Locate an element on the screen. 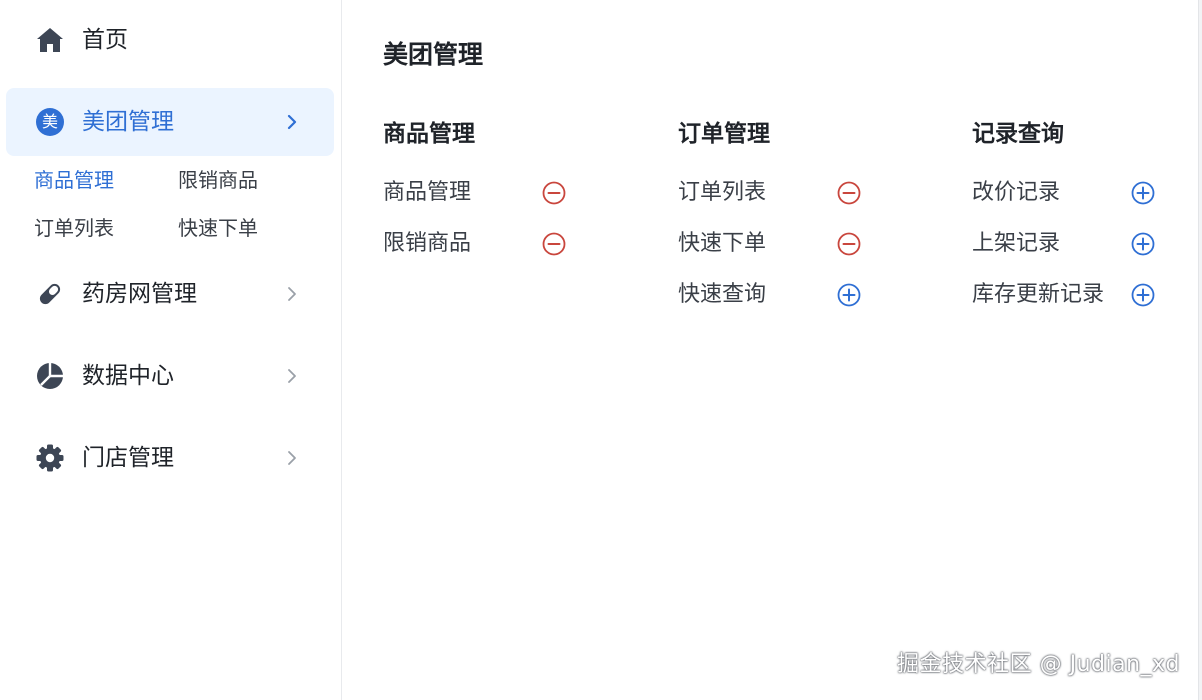 Image resolution: width=1202 pixels, height=700 pixels. meituan-badge: 美 is located at coordinates (50, 122).